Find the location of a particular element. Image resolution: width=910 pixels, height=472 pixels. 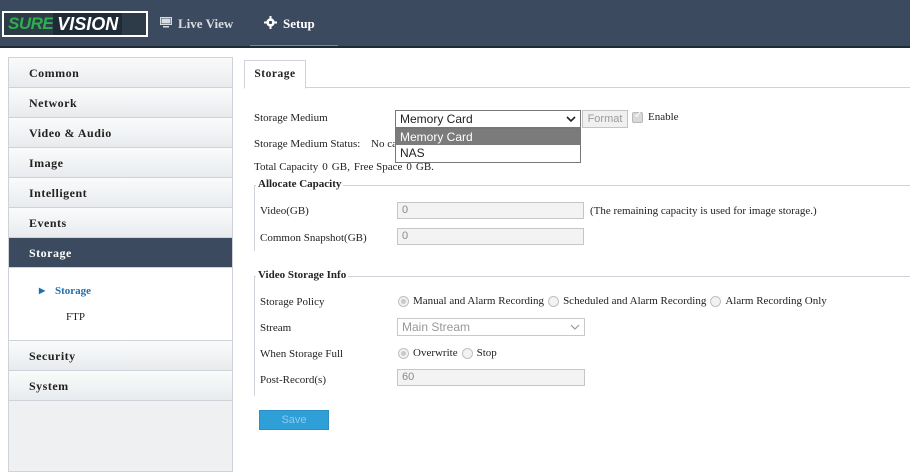

storage-medium-label: Storage Medium is located at coordinates (291, 118).